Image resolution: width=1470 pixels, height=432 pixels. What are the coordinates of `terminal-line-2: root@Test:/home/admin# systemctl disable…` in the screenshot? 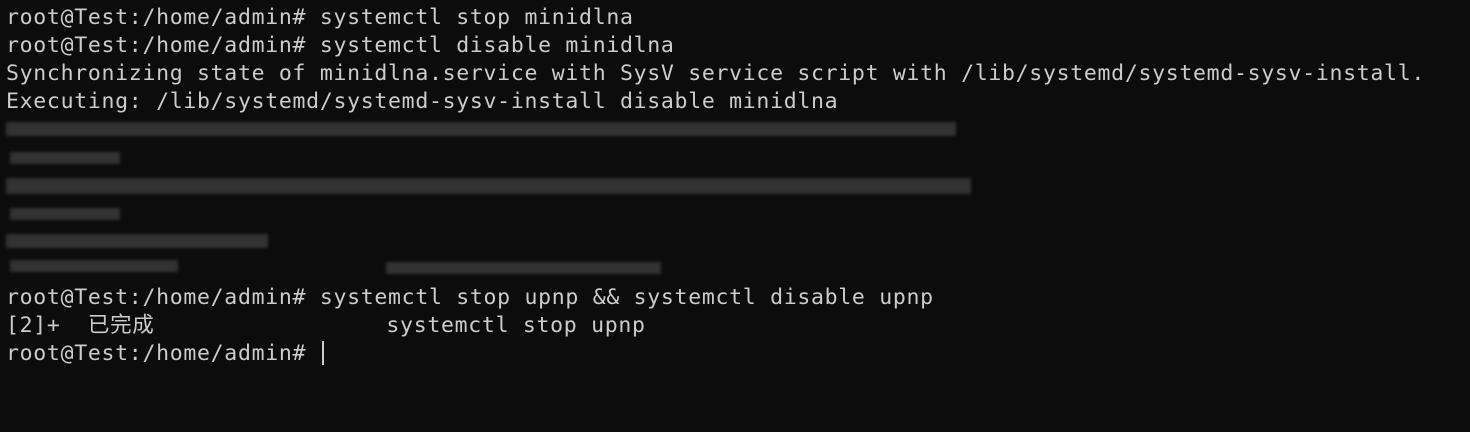 It's located at (340, 45).